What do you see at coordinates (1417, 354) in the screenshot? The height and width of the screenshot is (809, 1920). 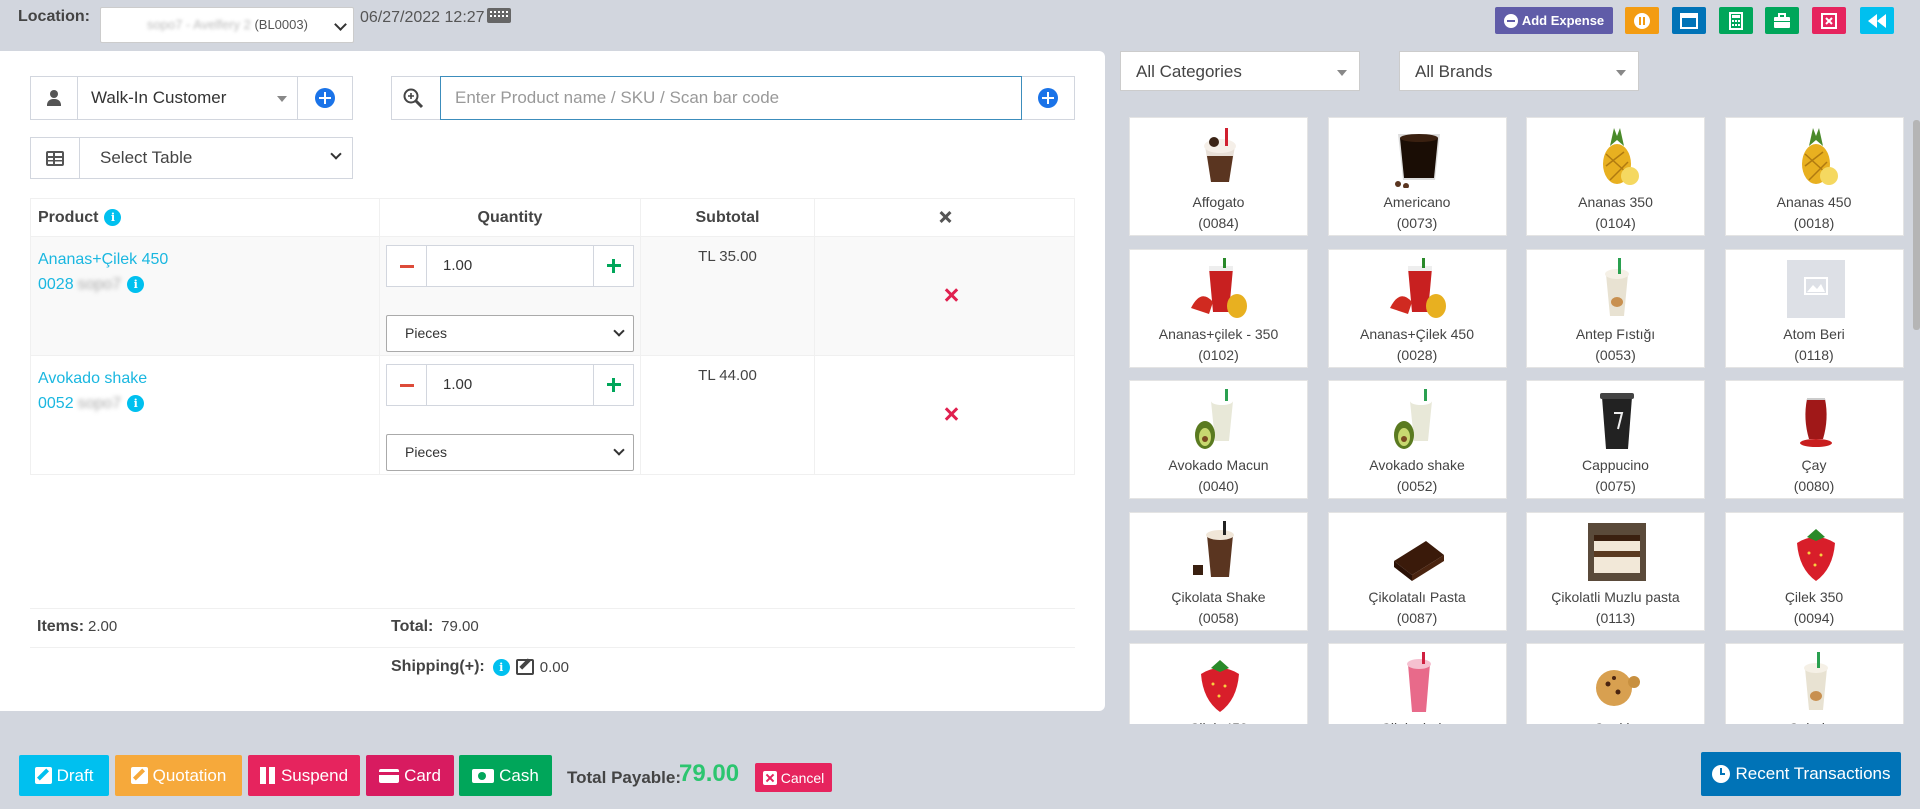 I see `product-tile-sku: (0028)` at bounding box center [1417, 354].